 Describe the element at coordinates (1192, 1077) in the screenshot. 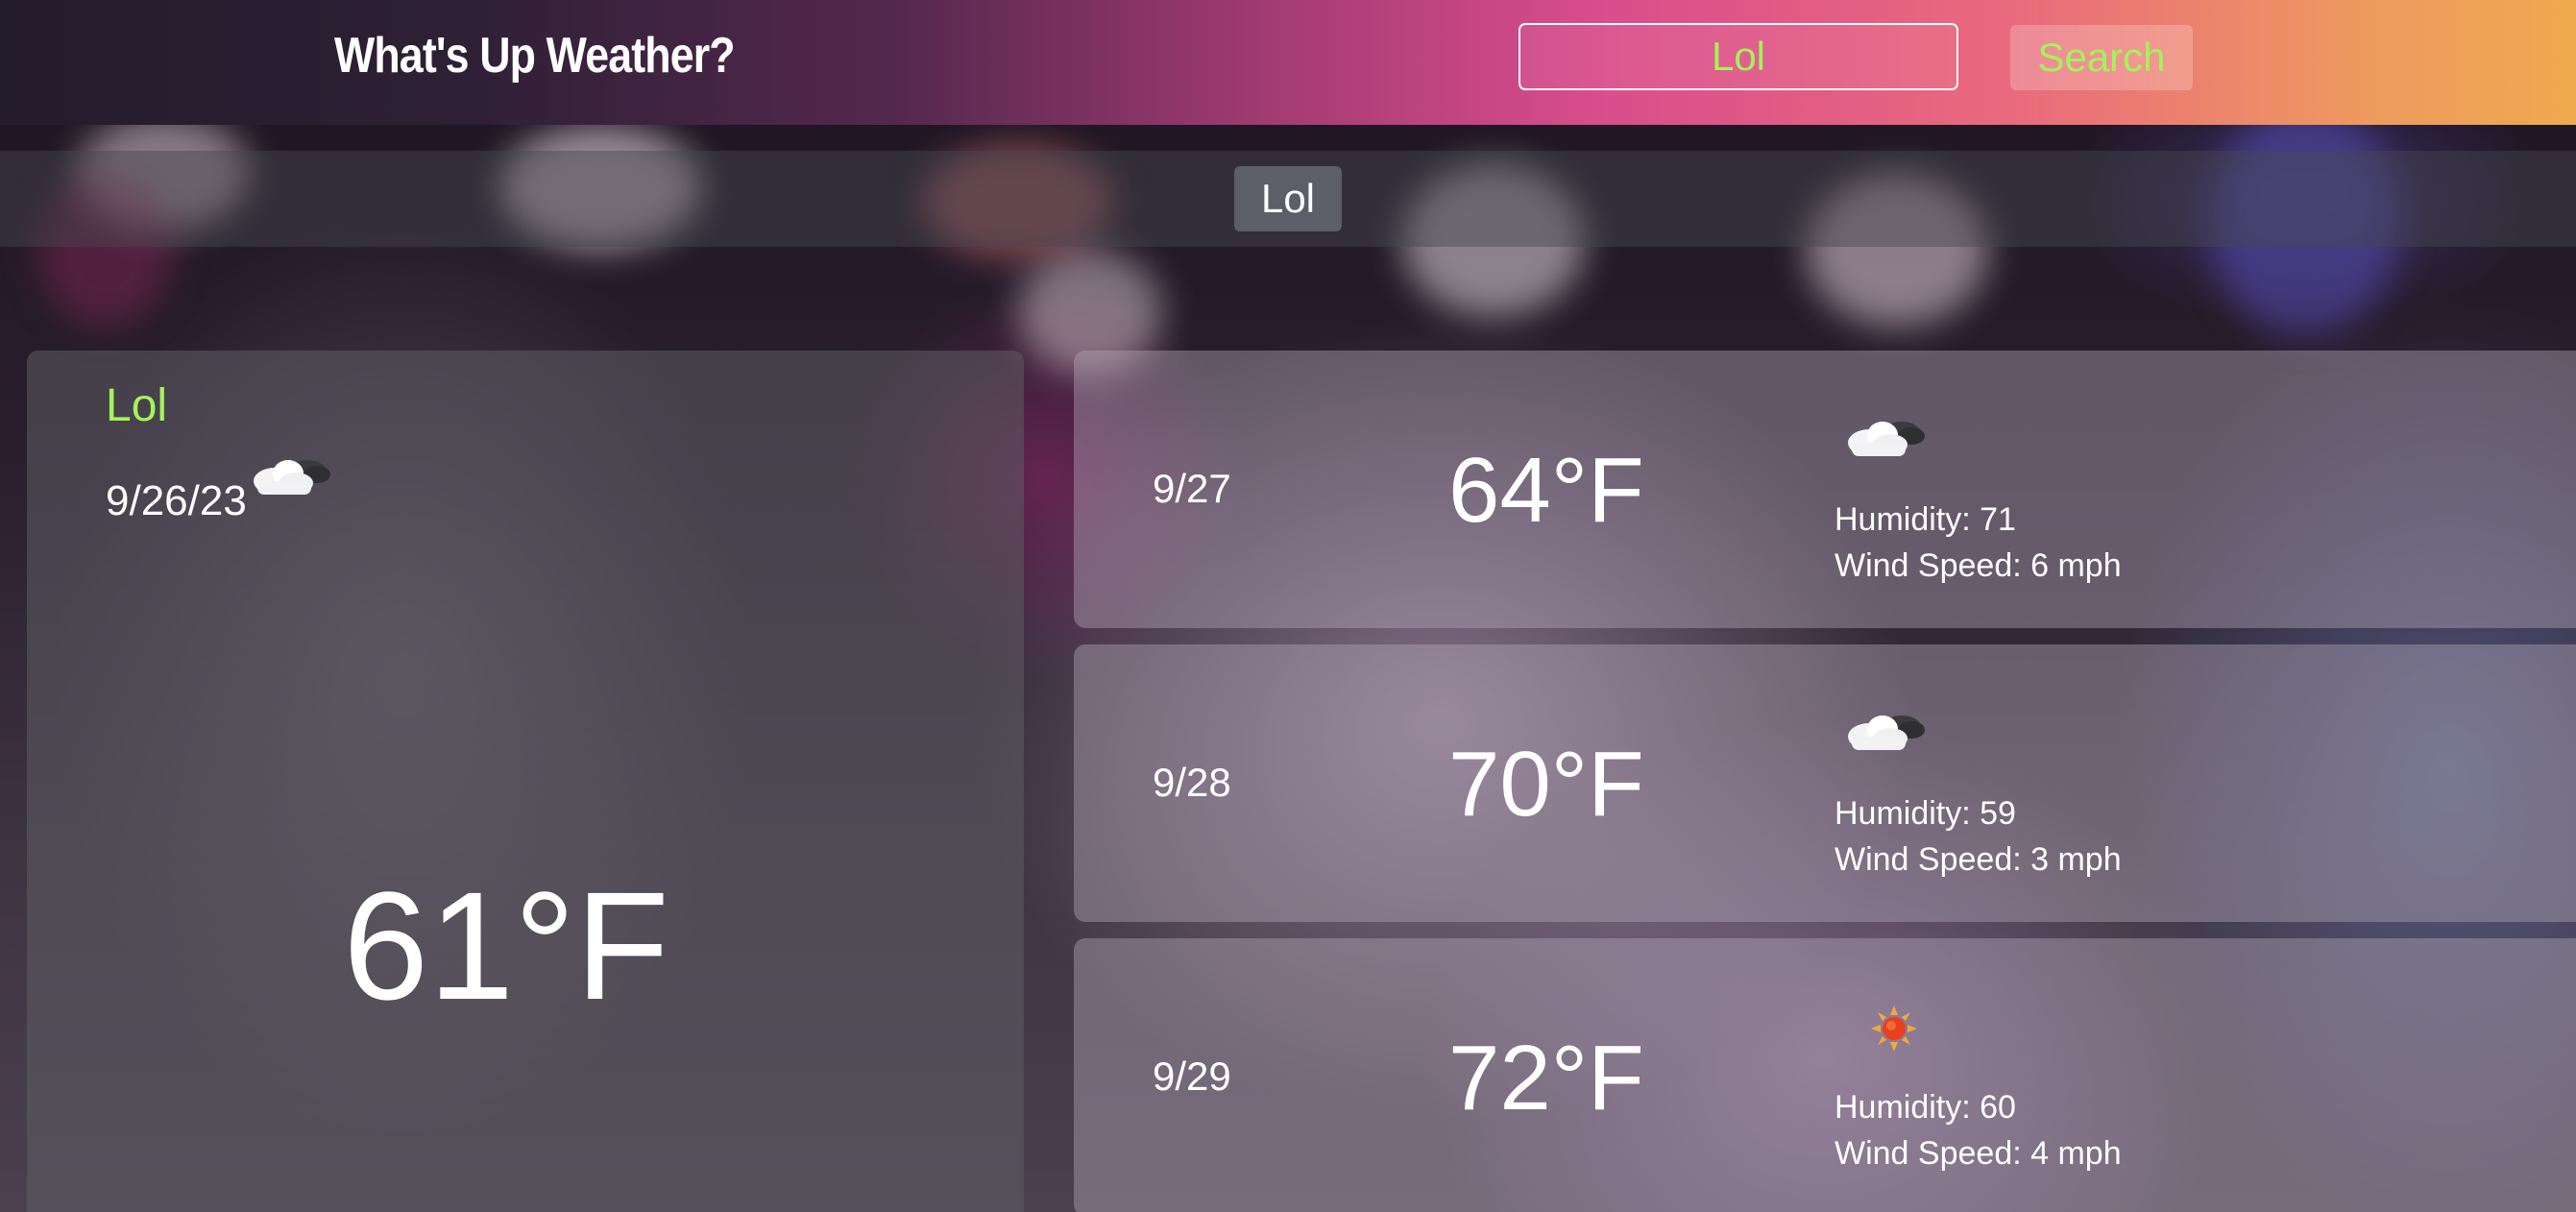

I see `forecast-date: 9/29` at that location.